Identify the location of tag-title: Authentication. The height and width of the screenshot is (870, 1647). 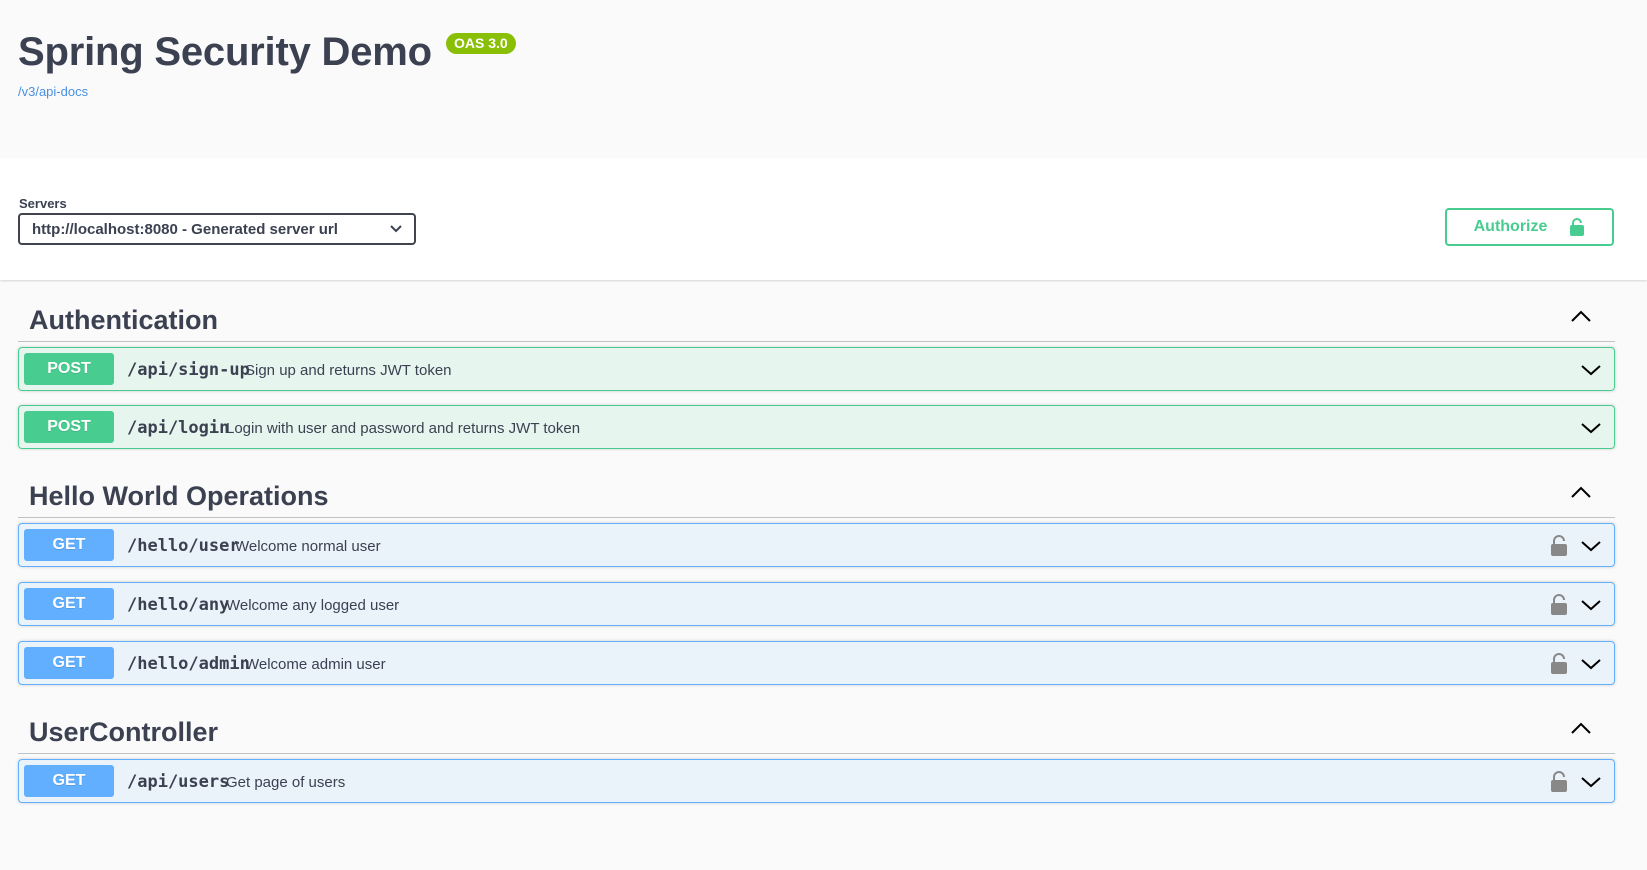
(123, 320).